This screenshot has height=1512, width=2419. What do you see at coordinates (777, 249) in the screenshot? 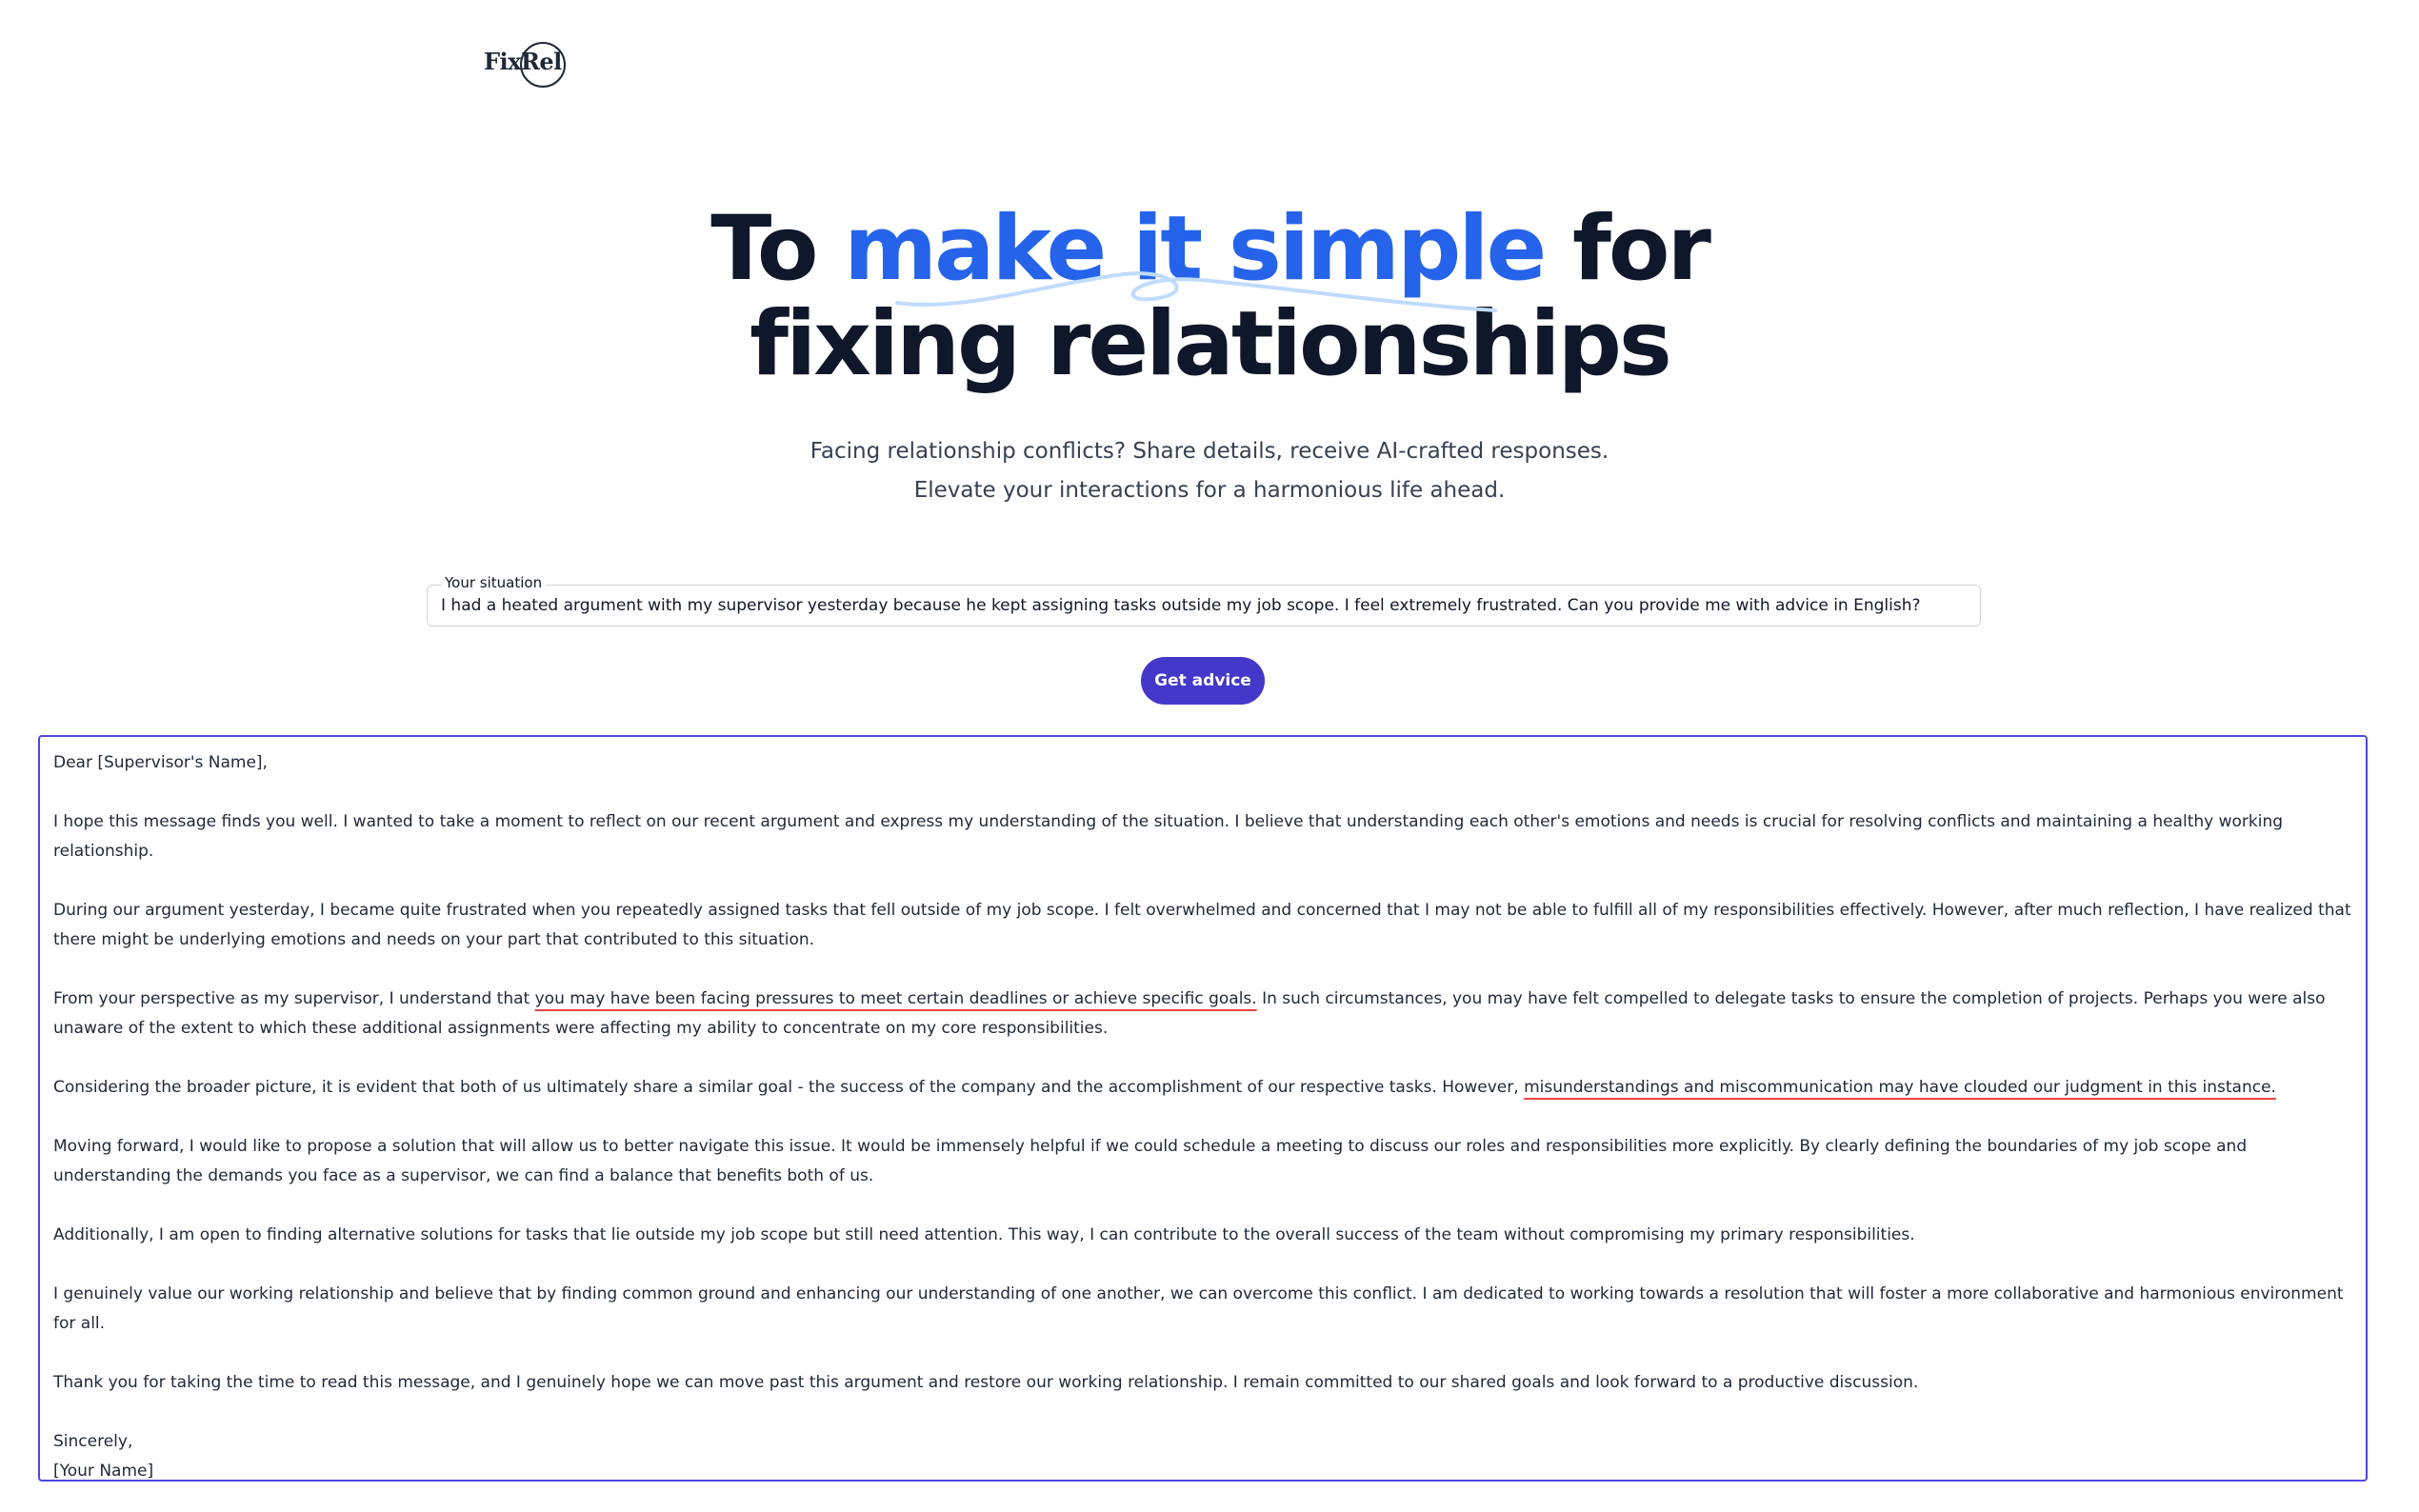
I see `hero-line-1-pre: To` at bounding box center [777, 249].